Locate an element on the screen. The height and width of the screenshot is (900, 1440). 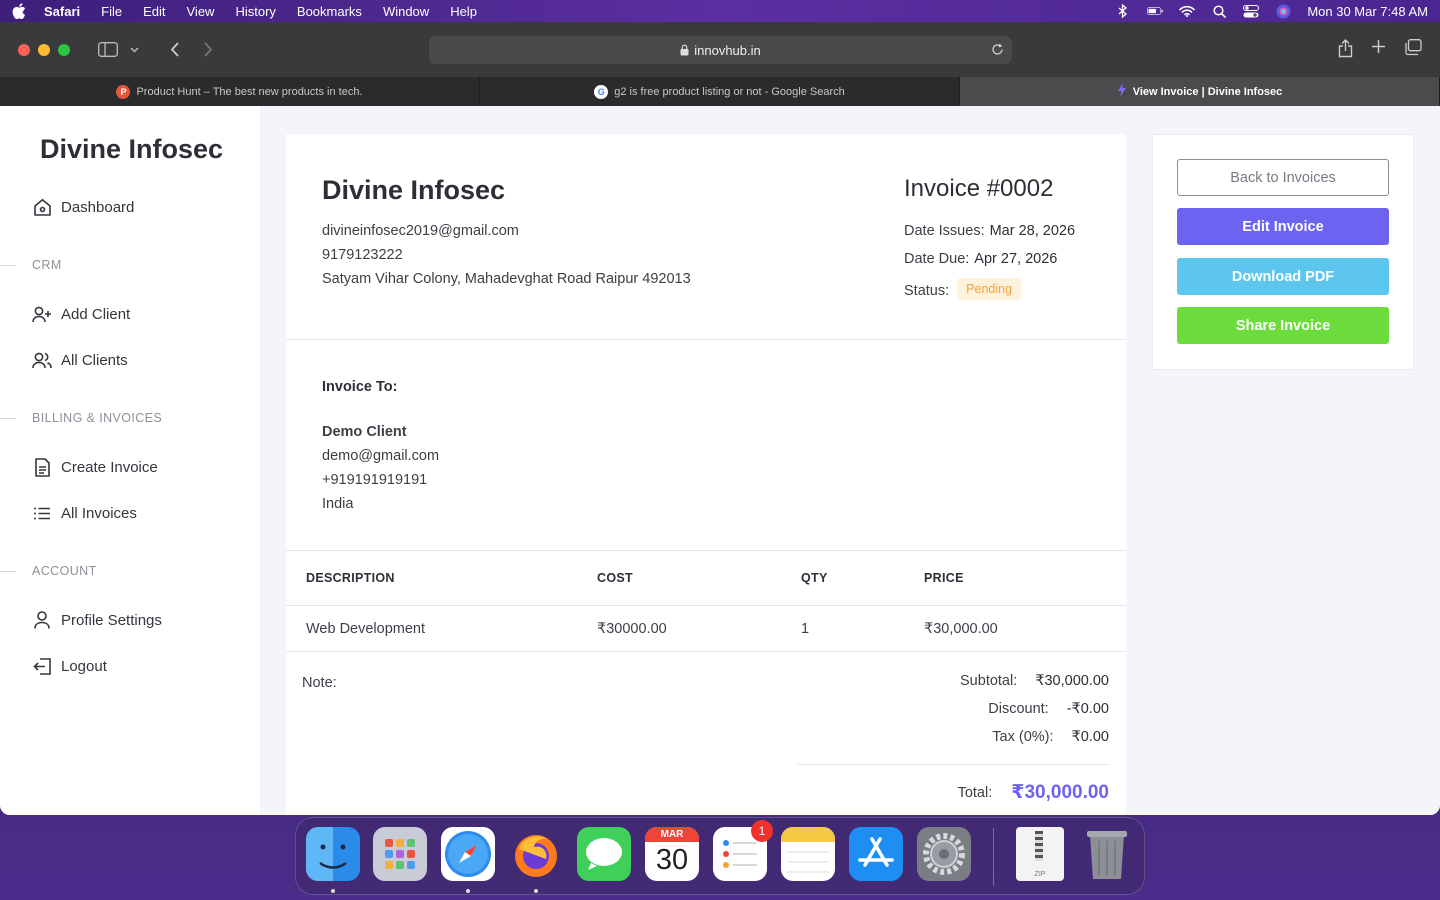
note-label: Note: is located at coordinates (319, 683).